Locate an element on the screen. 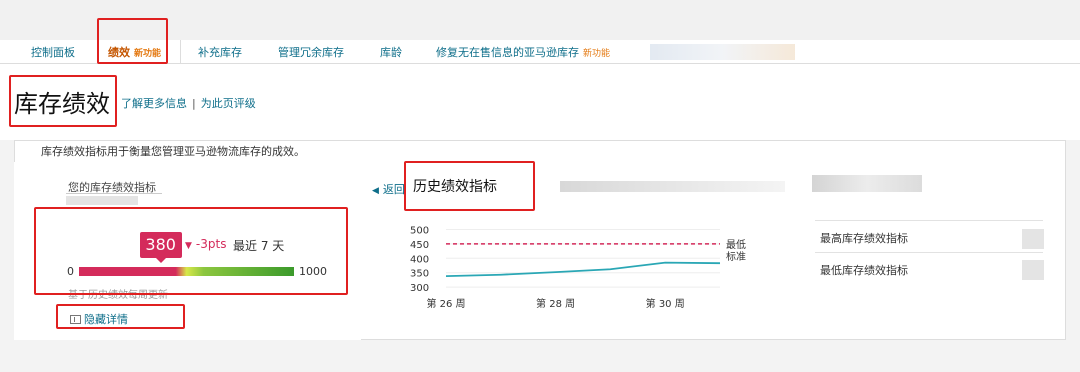 This screenshot has height=372, width=1080. delta-value: -3pts is located at coordinates (211, 244).